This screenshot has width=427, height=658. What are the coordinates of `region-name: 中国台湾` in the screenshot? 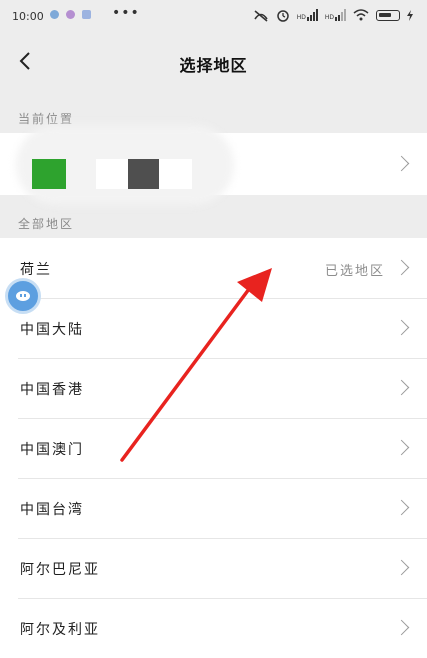 It's located at (52, 510).